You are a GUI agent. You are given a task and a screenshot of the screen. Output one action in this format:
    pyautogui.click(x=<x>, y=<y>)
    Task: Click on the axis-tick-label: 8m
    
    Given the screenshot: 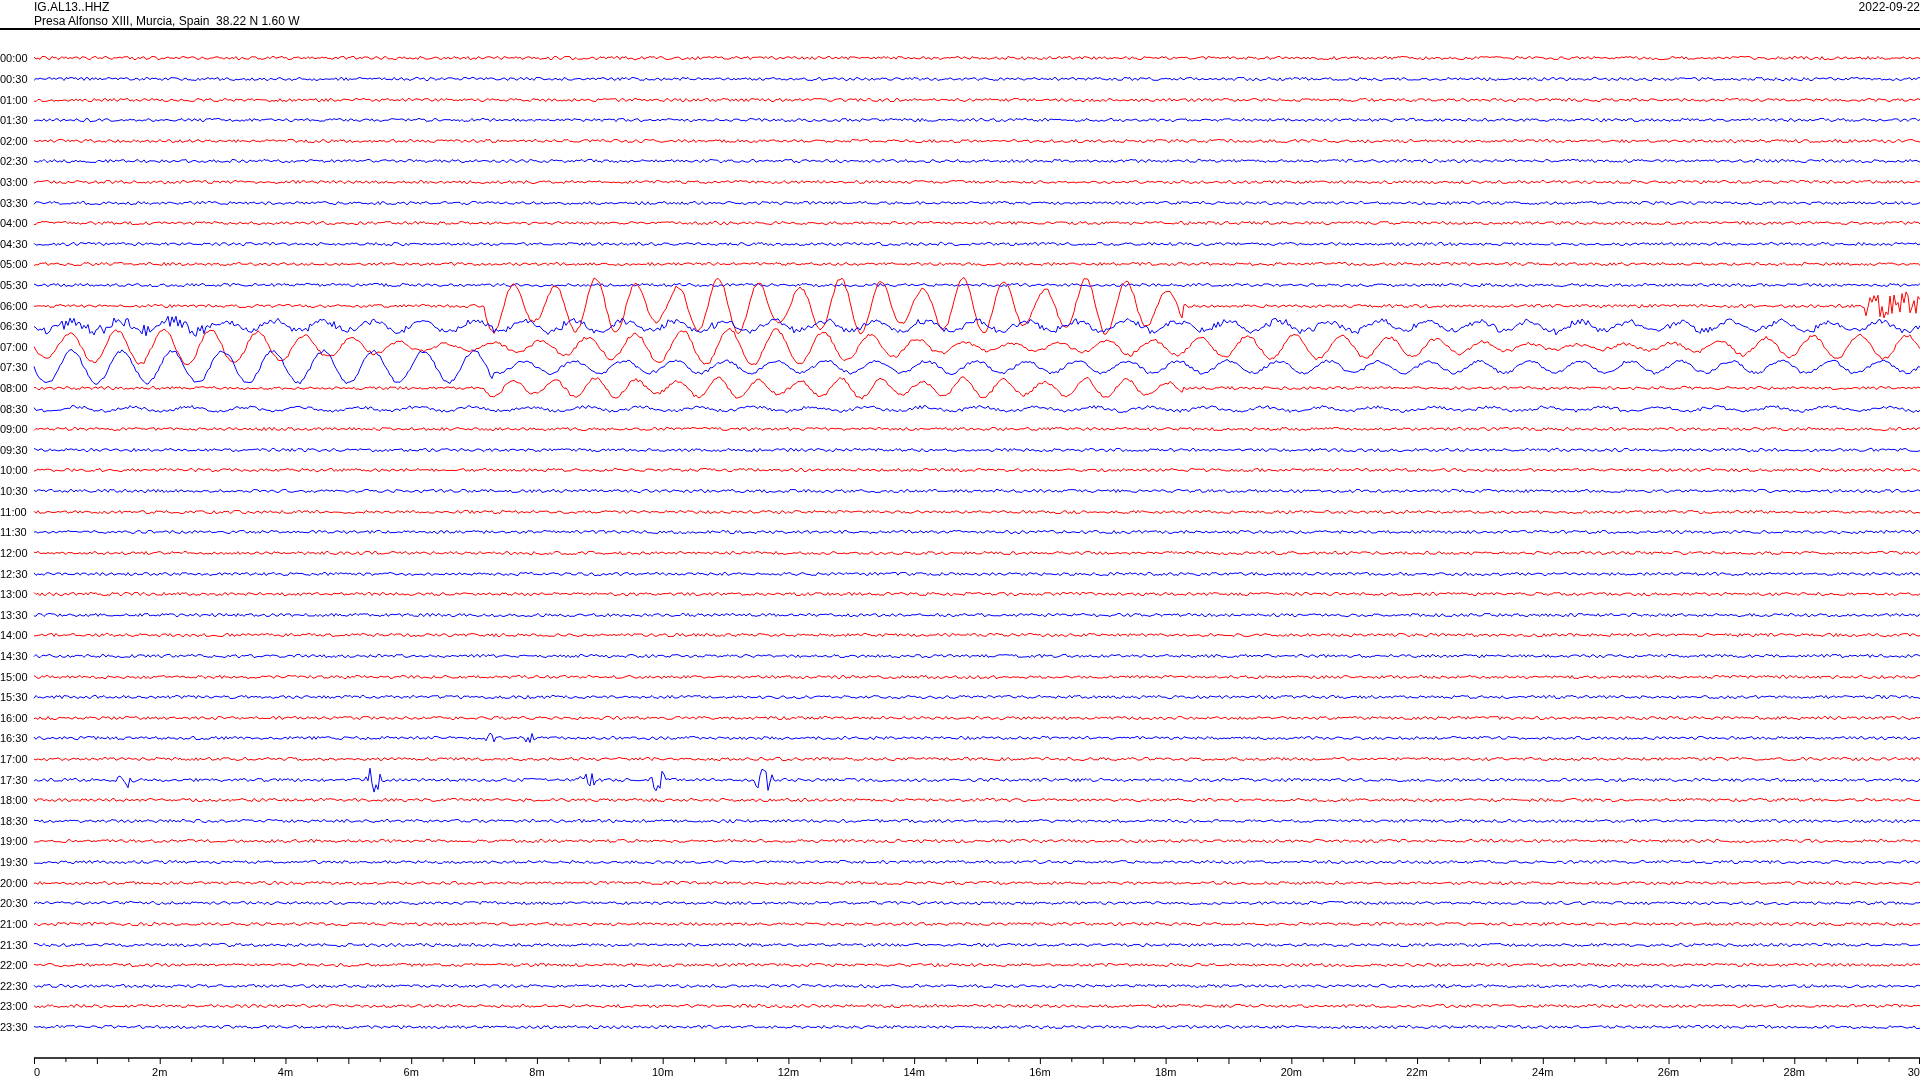 What is the action you would take?
    pyautogui.click(x=537, y=1072)
    